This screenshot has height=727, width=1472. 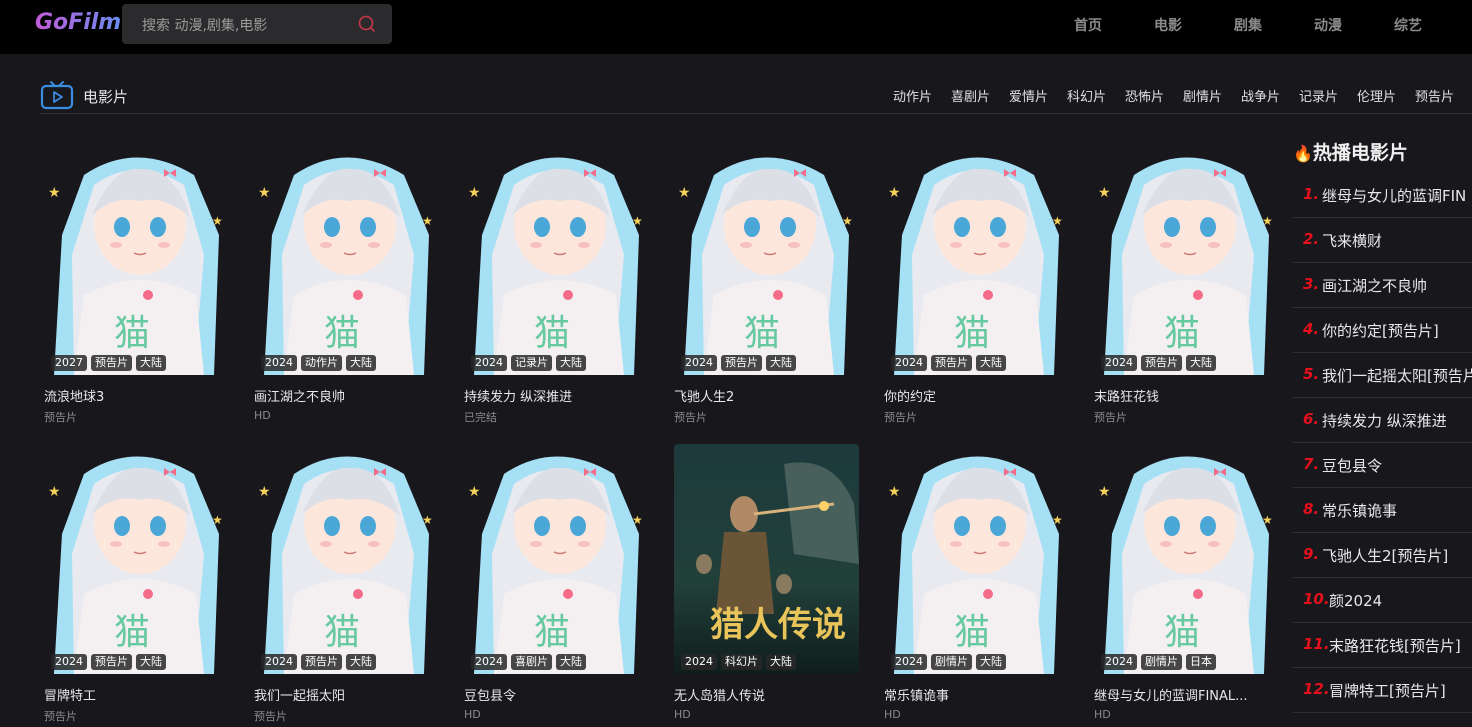 I want to click on movie-card: 猫 ★ ★ 2024 预告片 大陆 末路狂花钱 预告片, so click(x=1186, y=284).